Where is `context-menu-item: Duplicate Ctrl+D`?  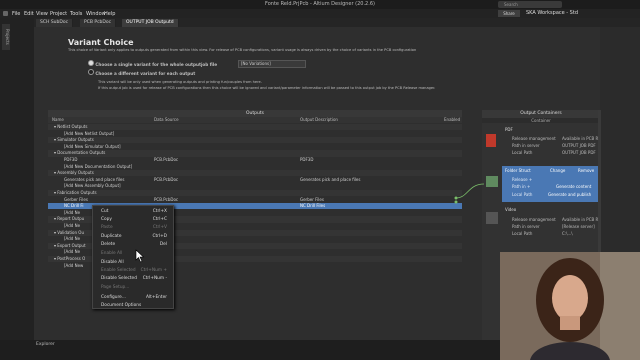 context-menu-item: Duplicate Ctrl+D is located at coordinates (136, 236).